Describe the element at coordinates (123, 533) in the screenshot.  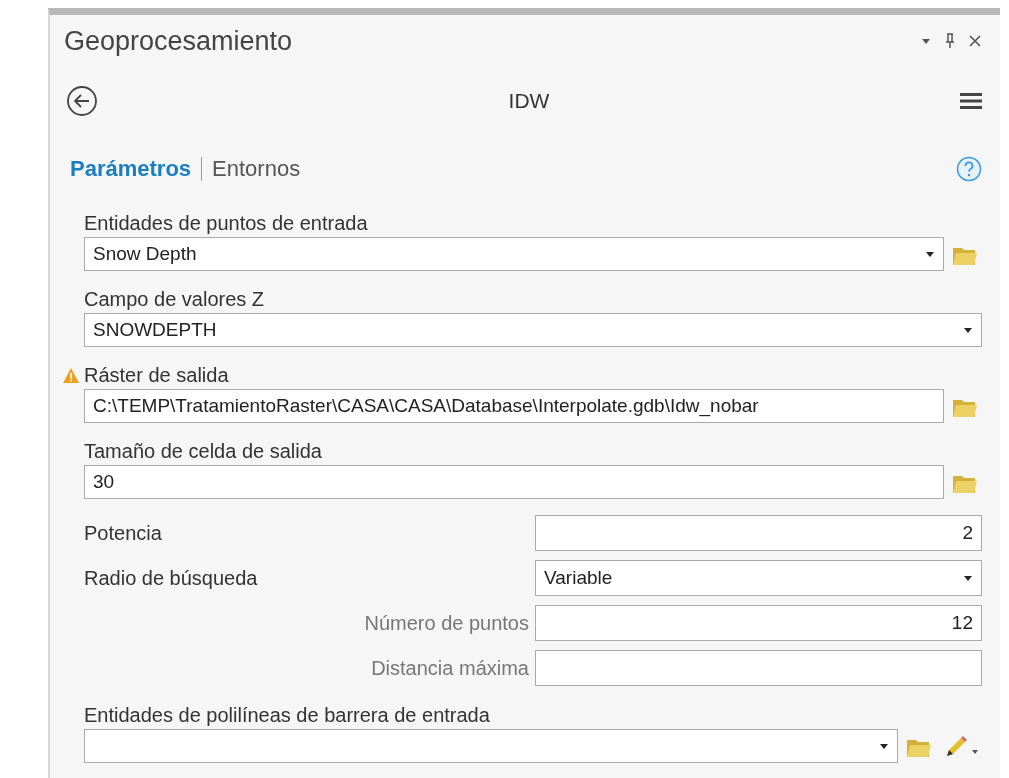
I see `field-label: Potencia` at that location.